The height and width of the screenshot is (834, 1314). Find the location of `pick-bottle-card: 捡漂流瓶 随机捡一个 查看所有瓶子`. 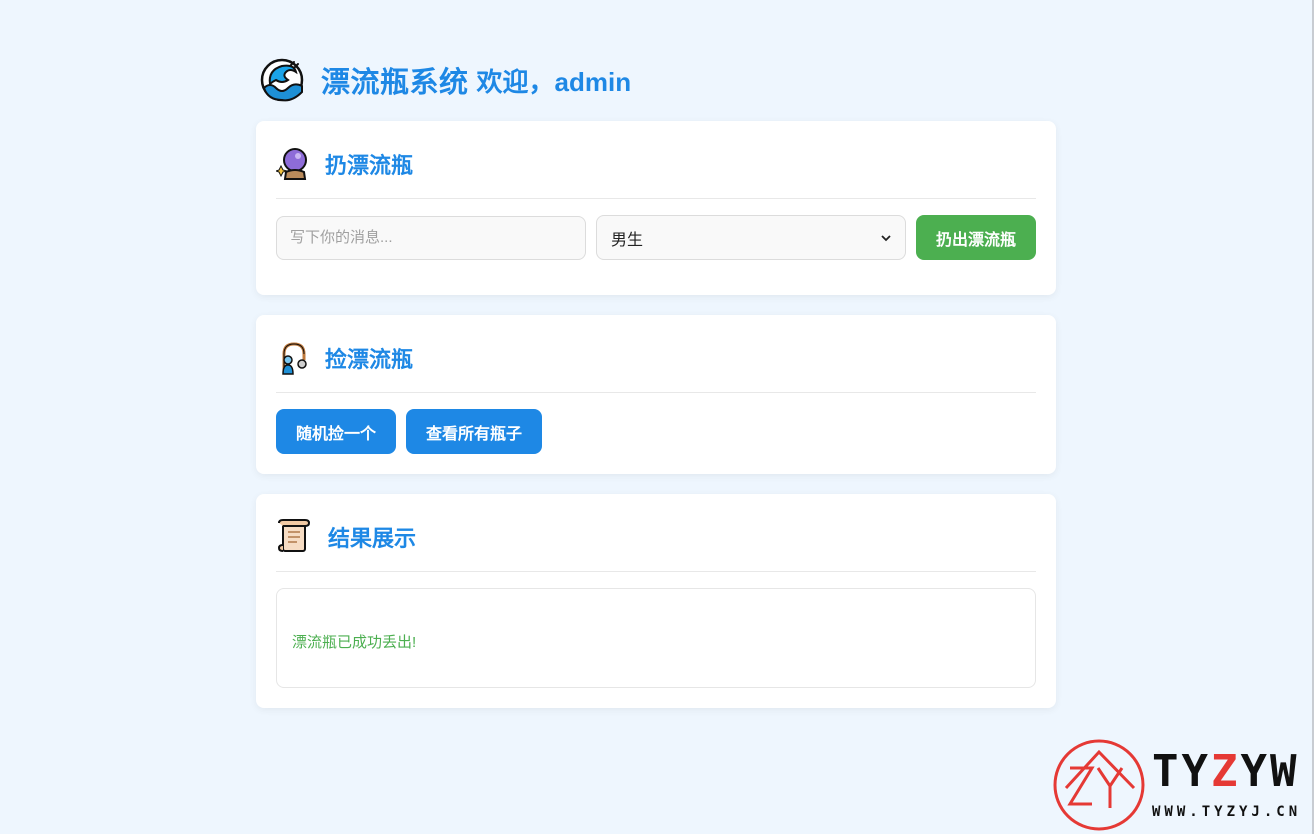

pick-bottle-card: 捡漂流瓶 随机捡一个 查看所有瓶子 is located at coordinates (656, 394).